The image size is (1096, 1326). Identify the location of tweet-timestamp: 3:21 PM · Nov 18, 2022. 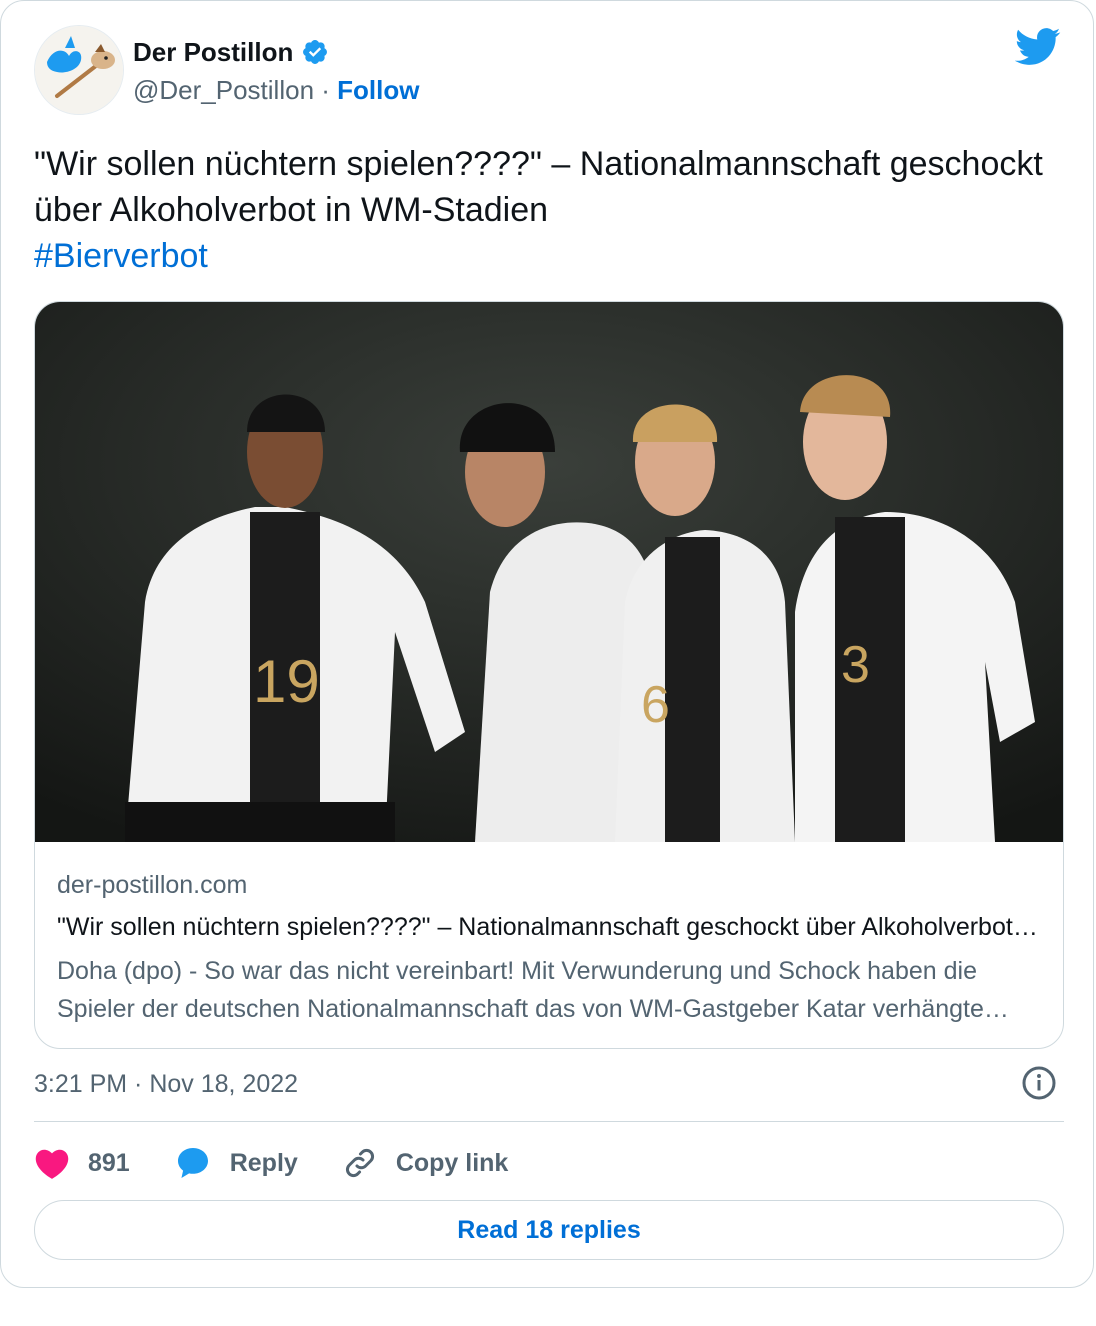
(166, 1084).